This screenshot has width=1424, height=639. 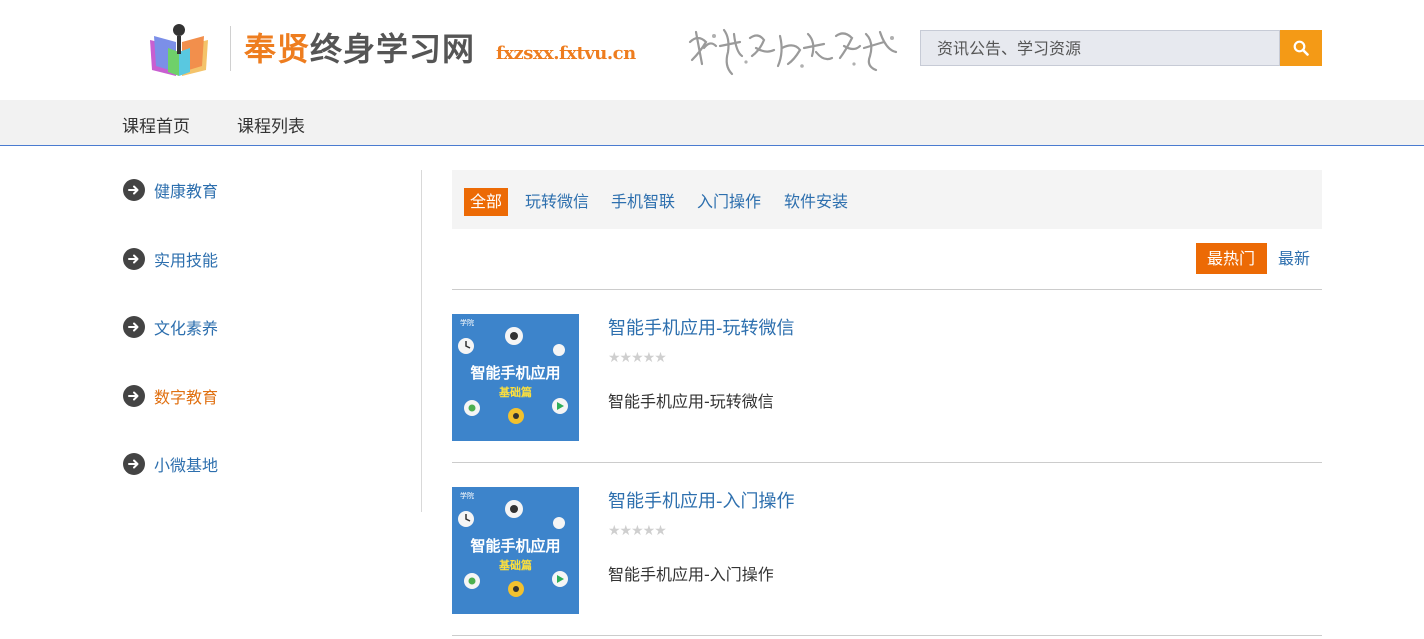 I want to click on sidebar-item-label: 小微基地, so click(x=186, y=465).